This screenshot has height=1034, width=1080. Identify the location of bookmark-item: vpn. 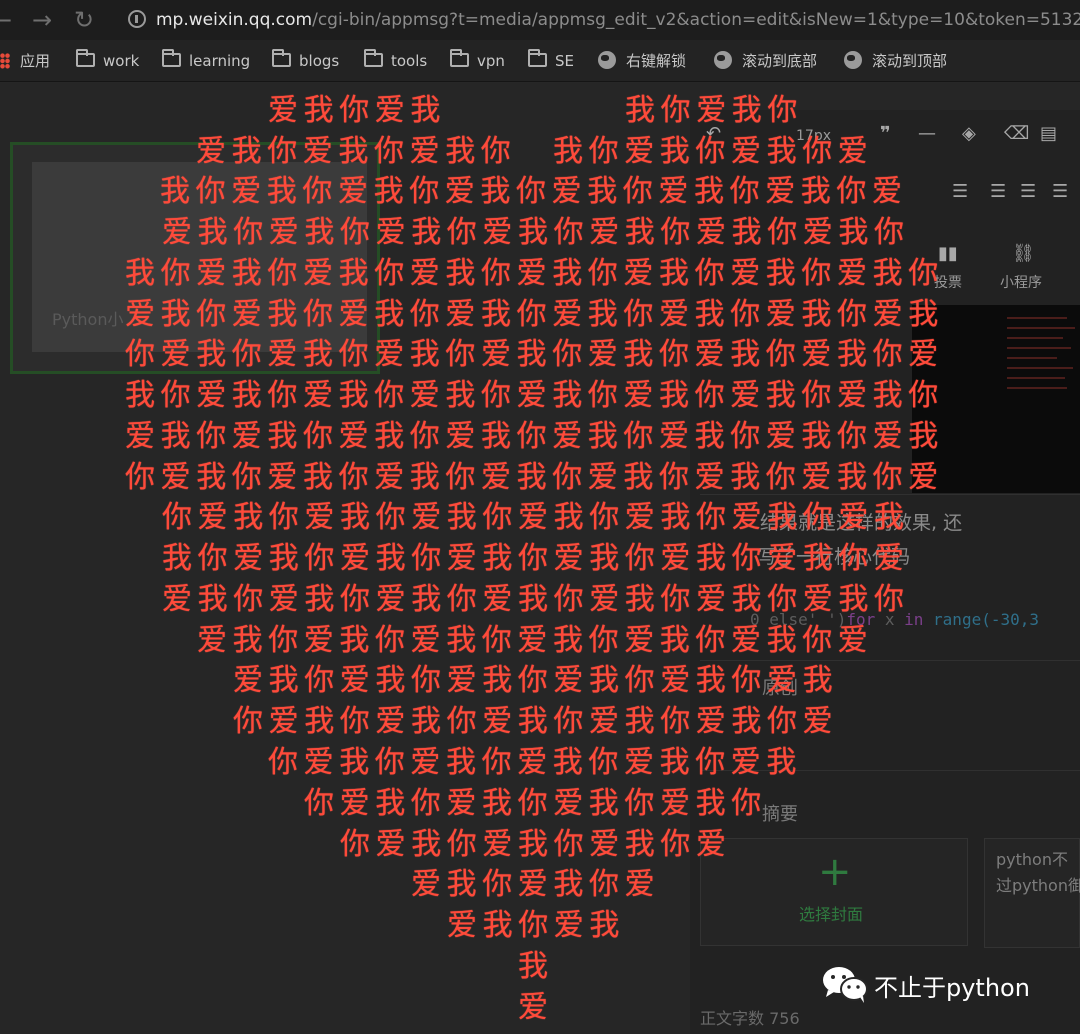
(477, 60).